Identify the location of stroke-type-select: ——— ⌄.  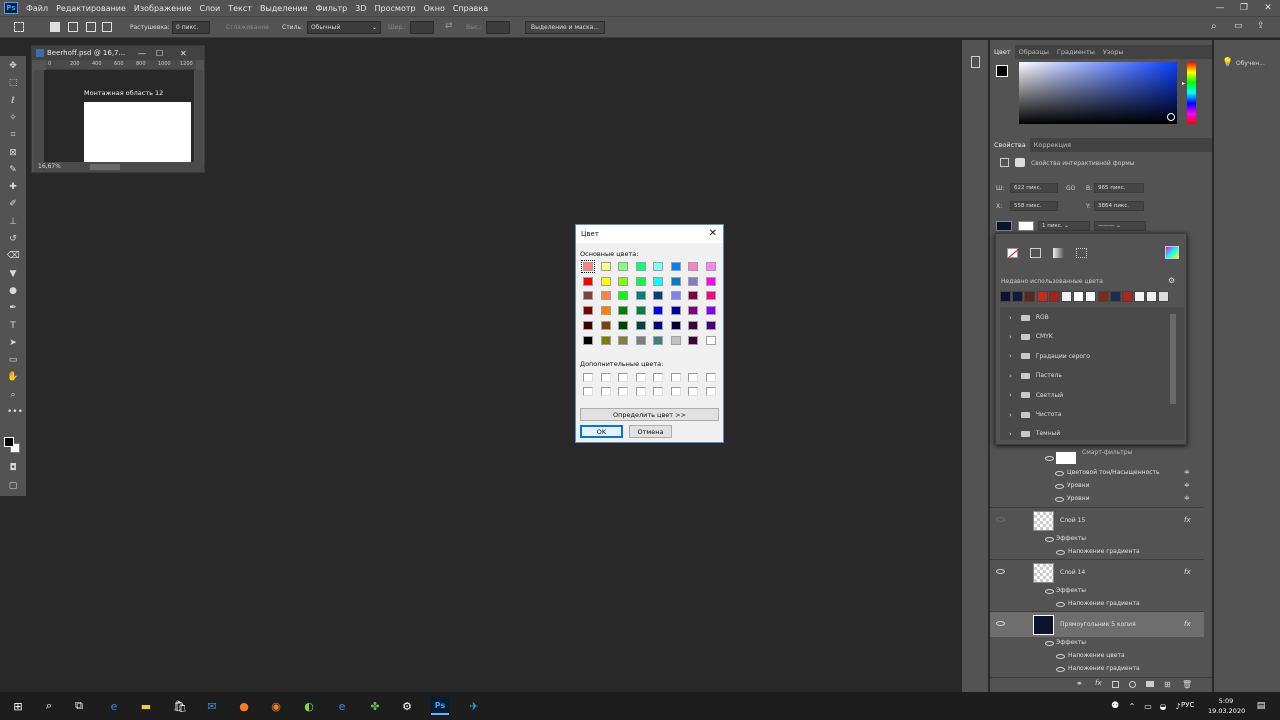
(1120, 226).